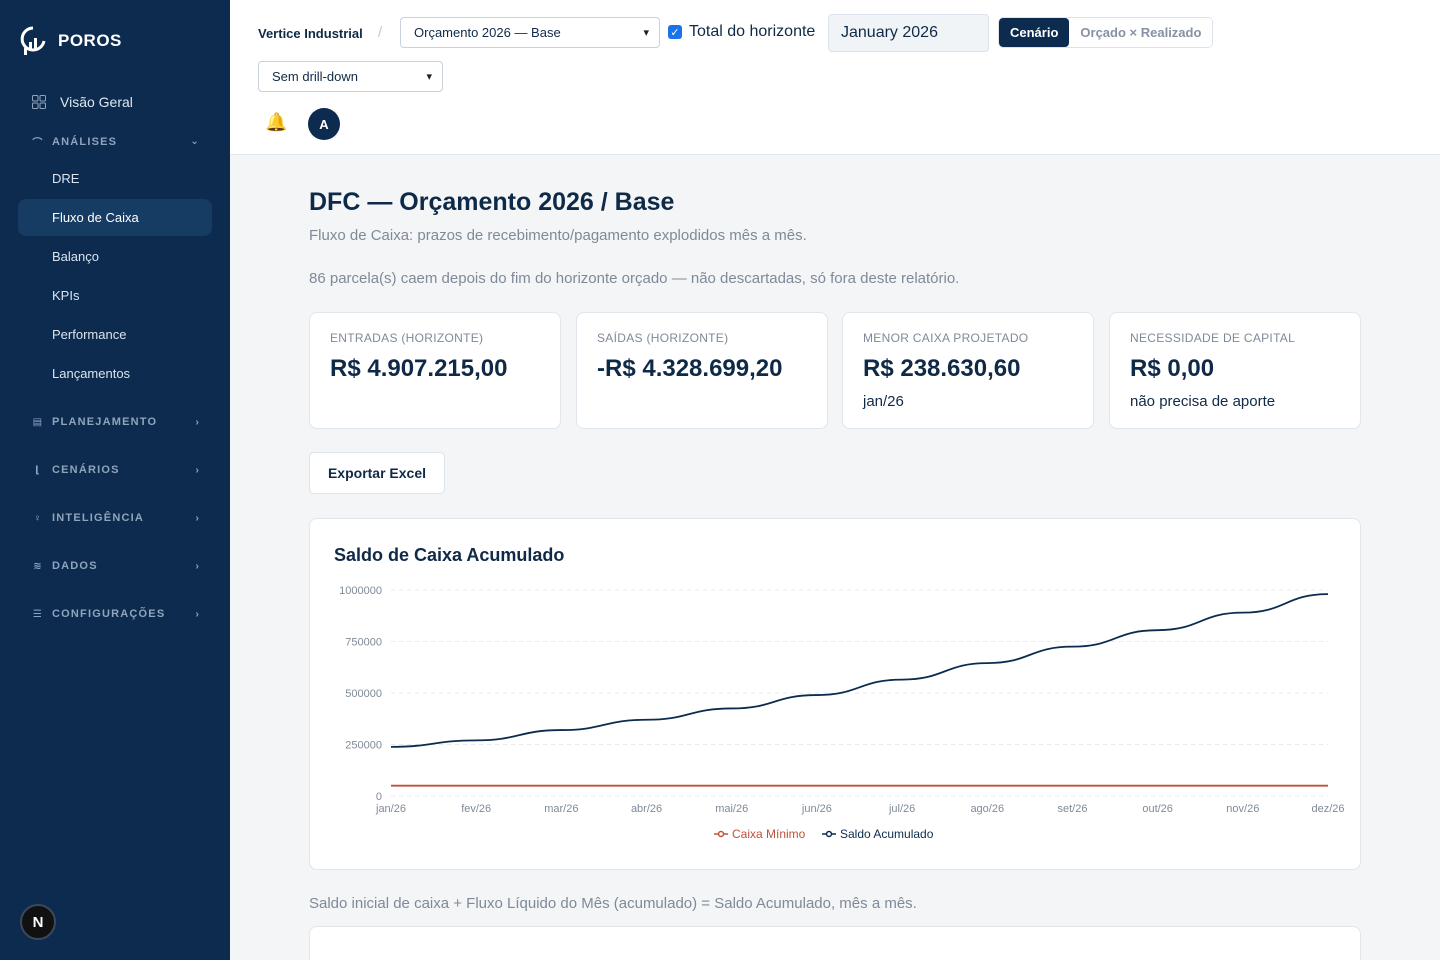  I want to click on horizon-toggle: ✓ Total do horizonte, so click(741, 32).